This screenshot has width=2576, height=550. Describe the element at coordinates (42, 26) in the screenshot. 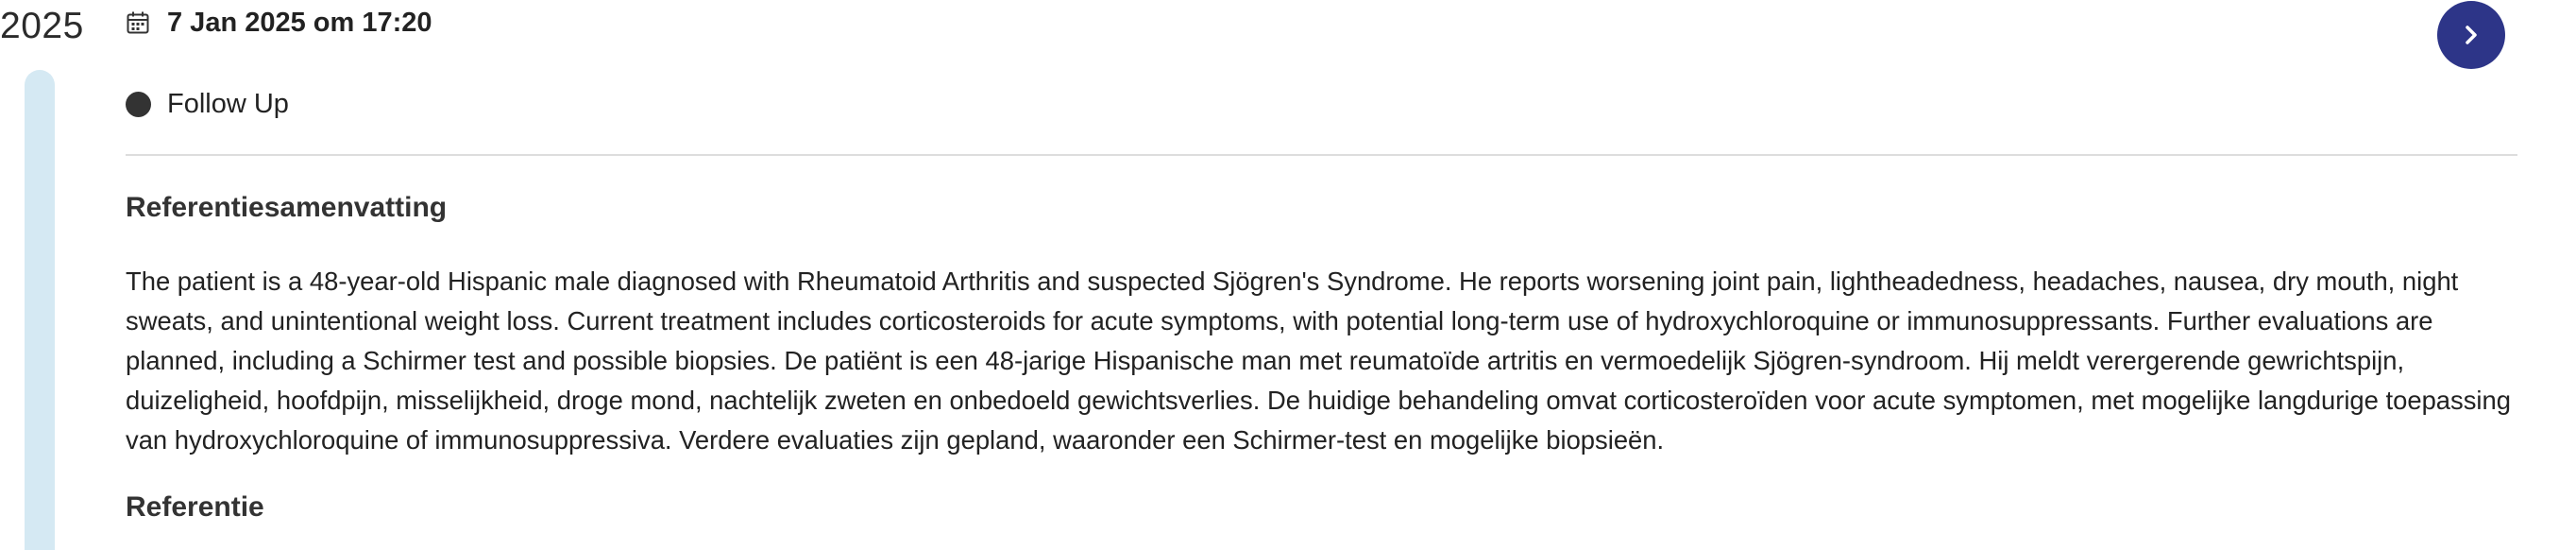

I see `timeline-year: 2025` at that location.